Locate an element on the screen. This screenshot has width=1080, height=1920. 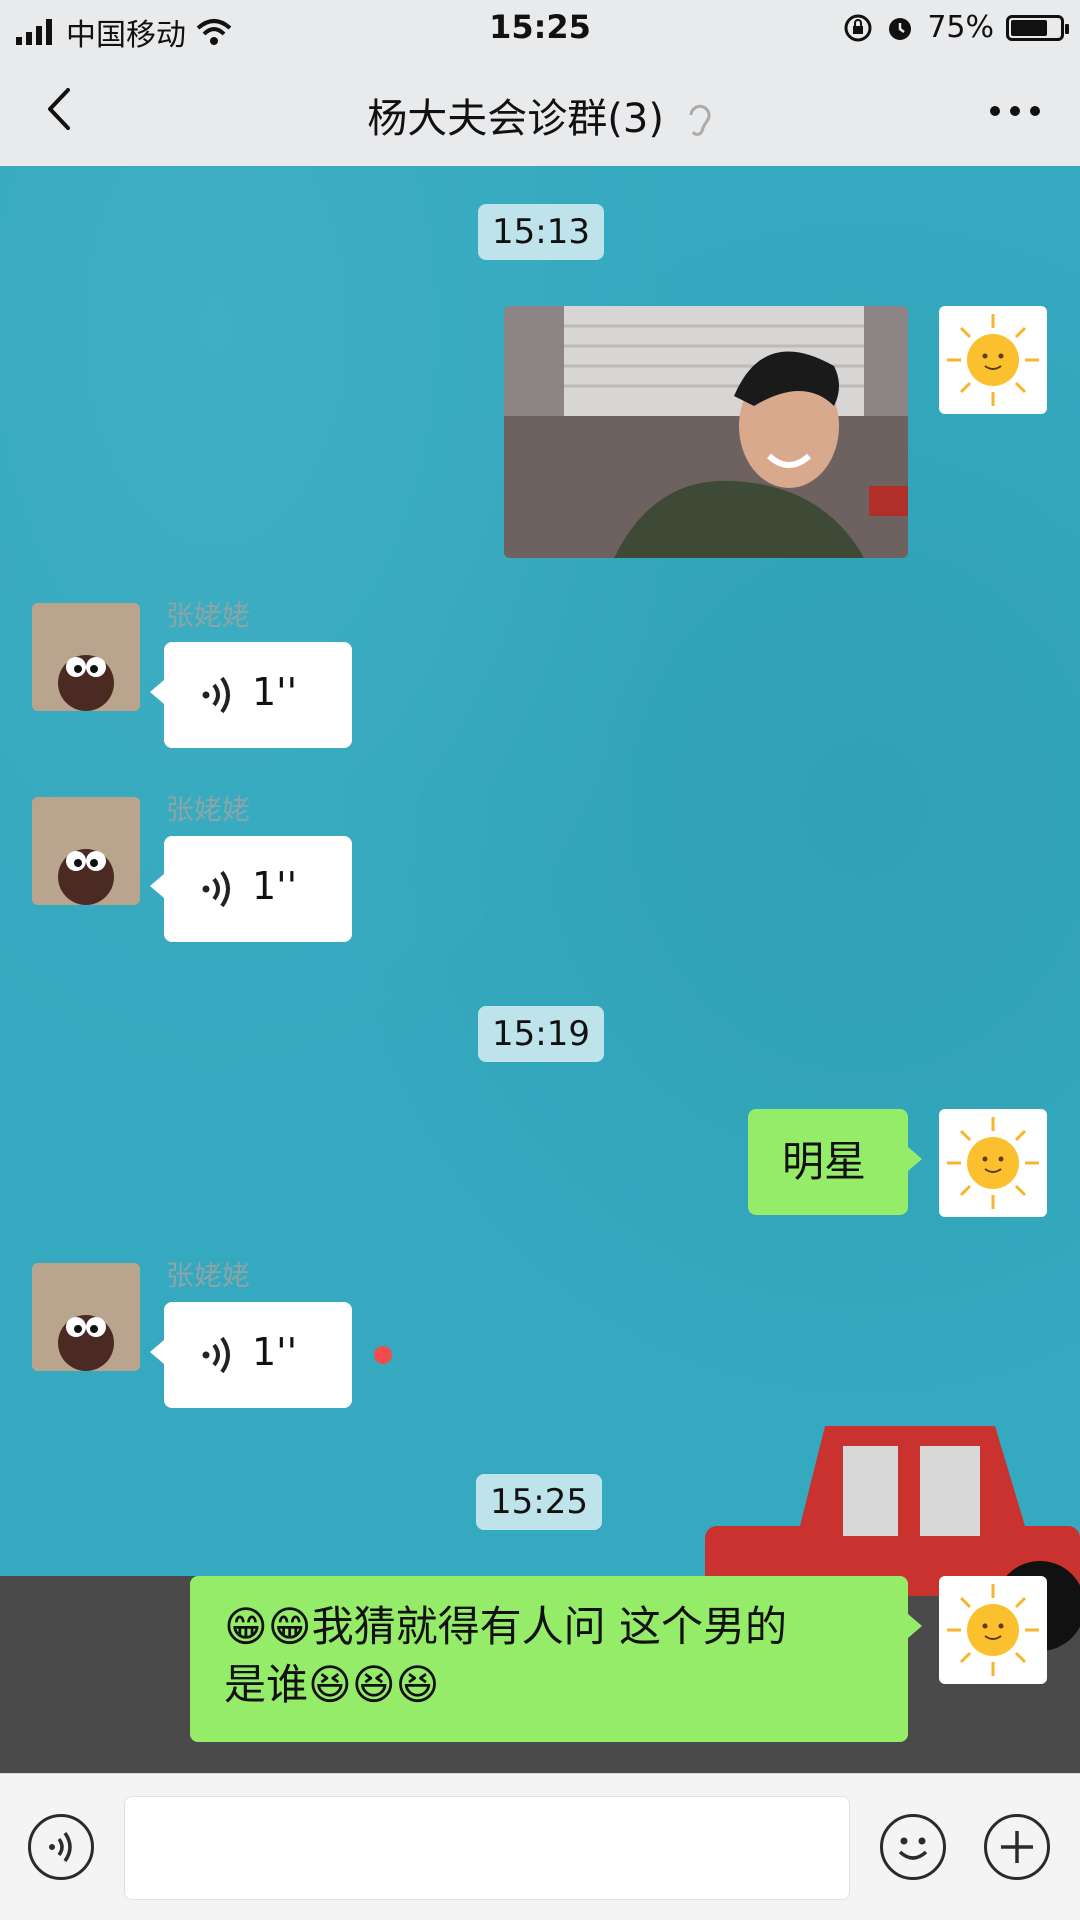
status-bar: 中国移动 15:25 75% is located at coordinates (540, 28).